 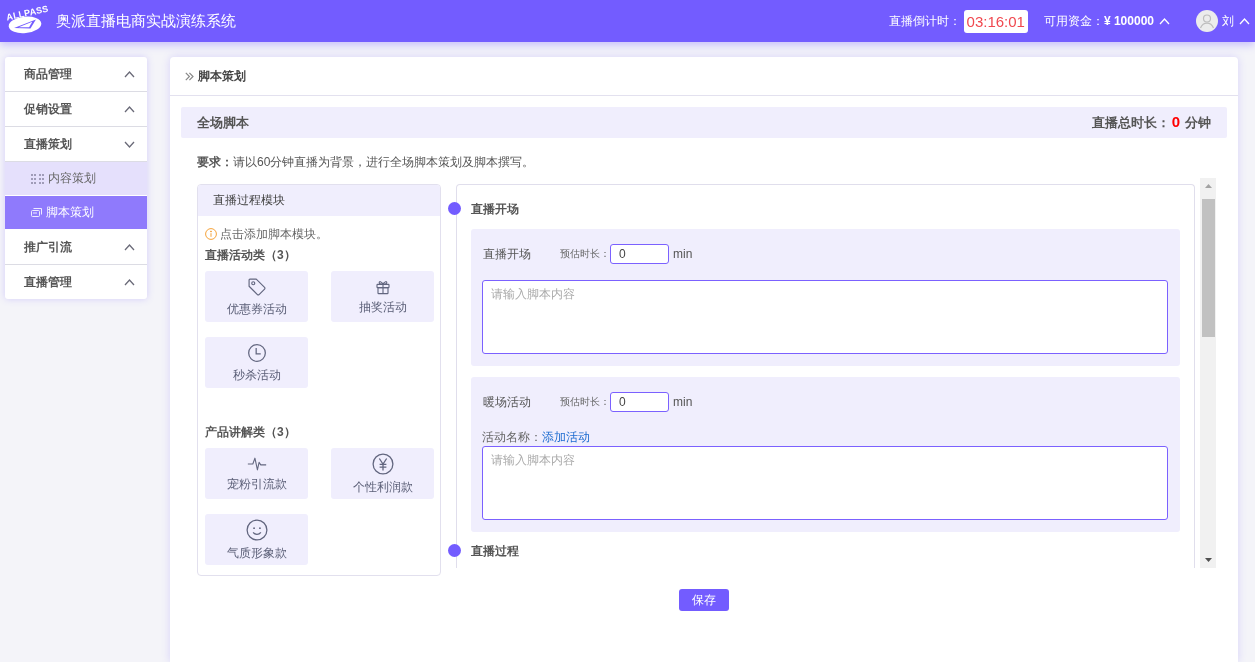 What do you see at coordinates (250, 432) in the screenshot?
I see `group-title: 产品讲解类（3）` at bounding box center [250, 432].